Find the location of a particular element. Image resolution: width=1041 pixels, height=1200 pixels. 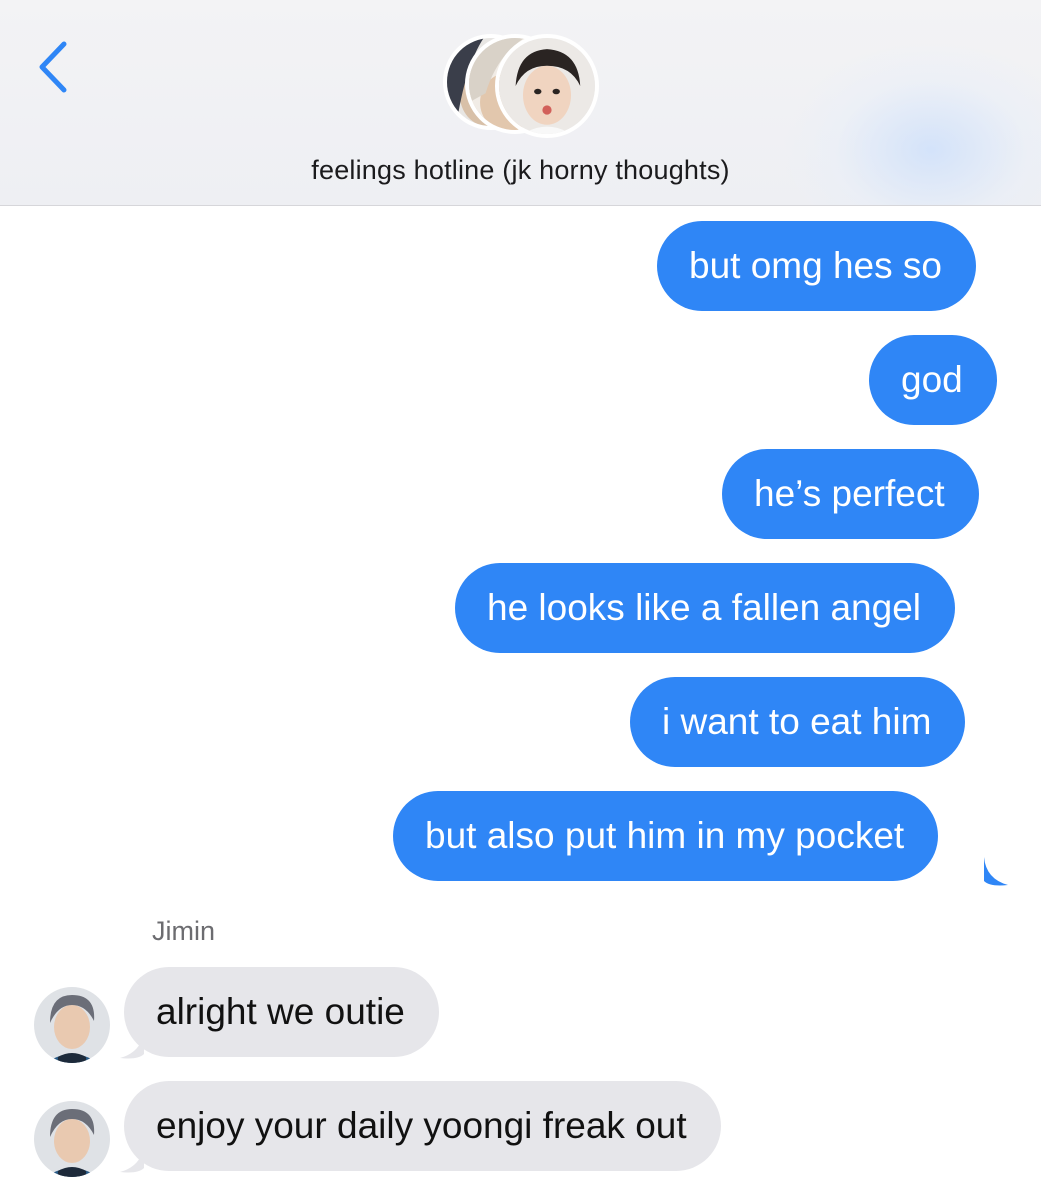

sender-name: Jimin is located at coordinates (184, 931).